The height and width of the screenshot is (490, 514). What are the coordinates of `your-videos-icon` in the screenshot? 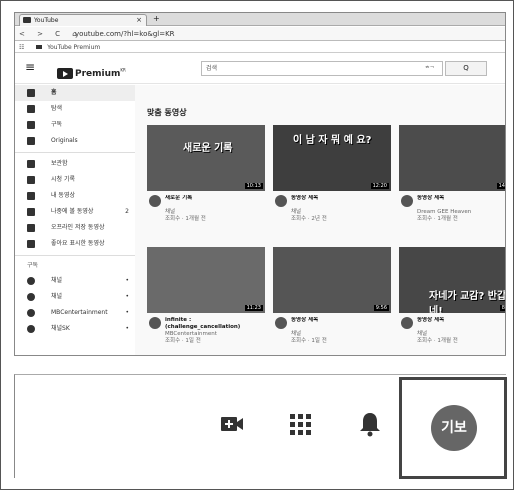 It's located at (31, 196).